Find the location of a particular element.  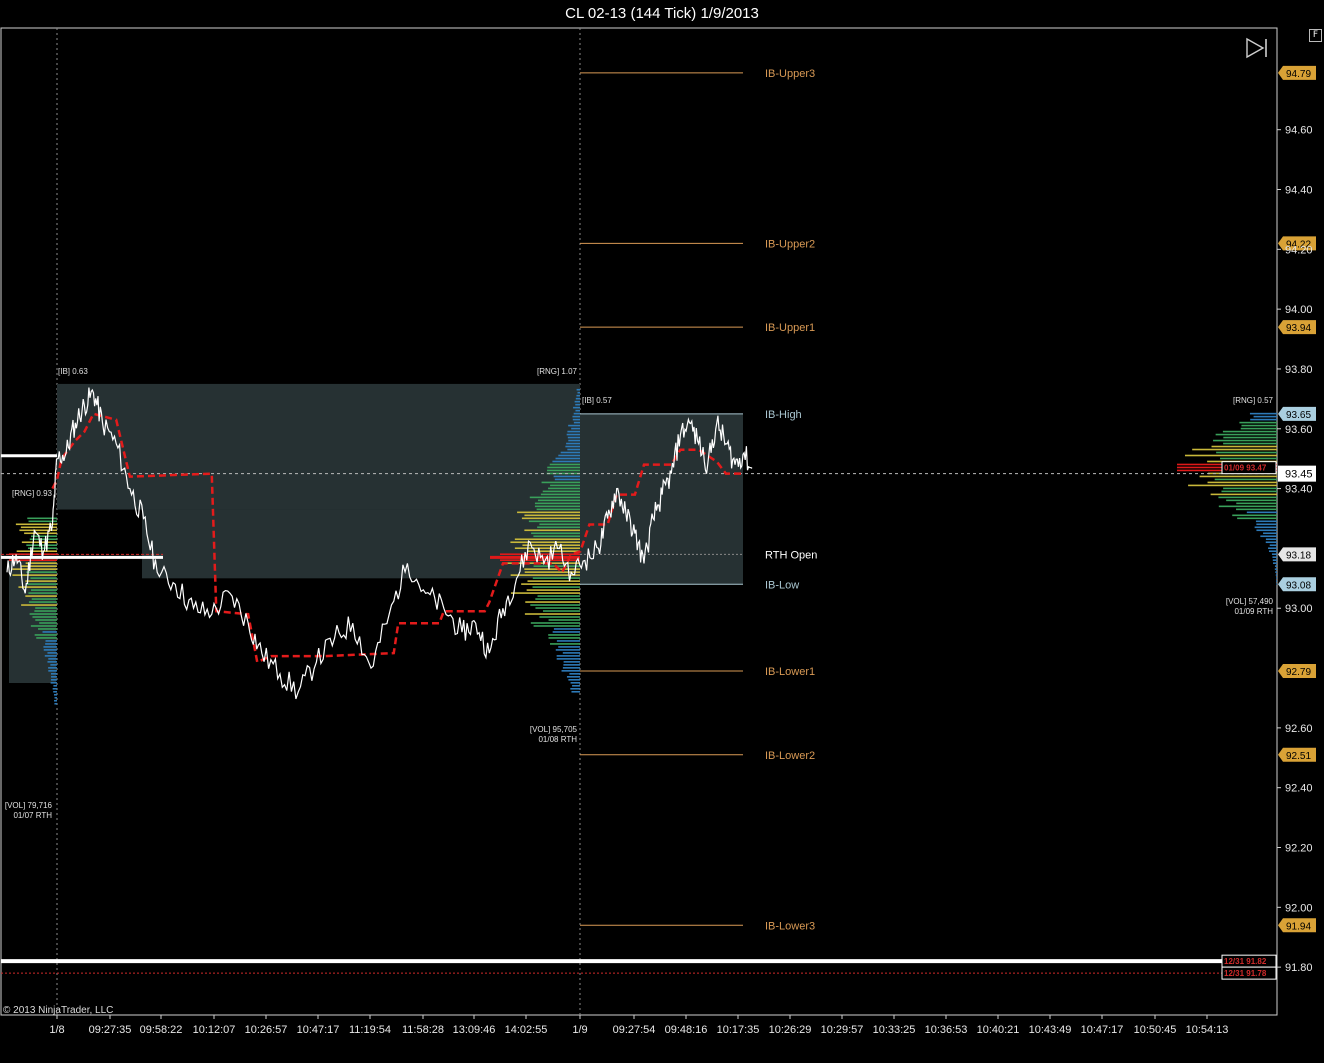

level-label-0: IB-Upper3 is located at coordinates (790, 74).